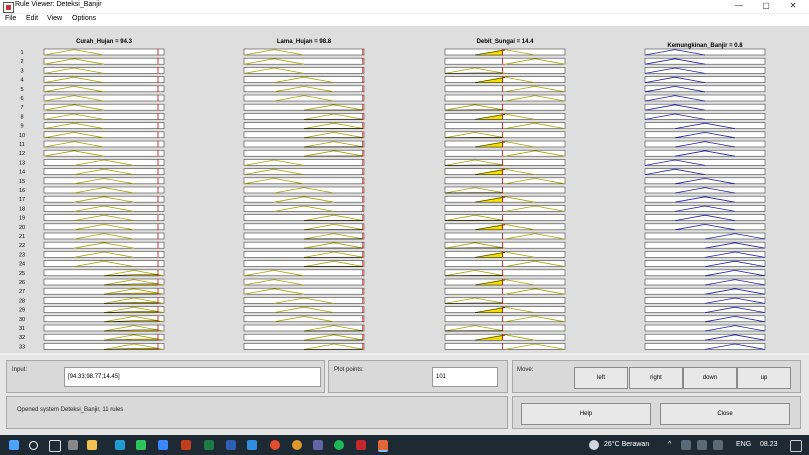 The height and width of the screenshot is (455, 809). I want to click on close-button: Close, so click(725, 414).